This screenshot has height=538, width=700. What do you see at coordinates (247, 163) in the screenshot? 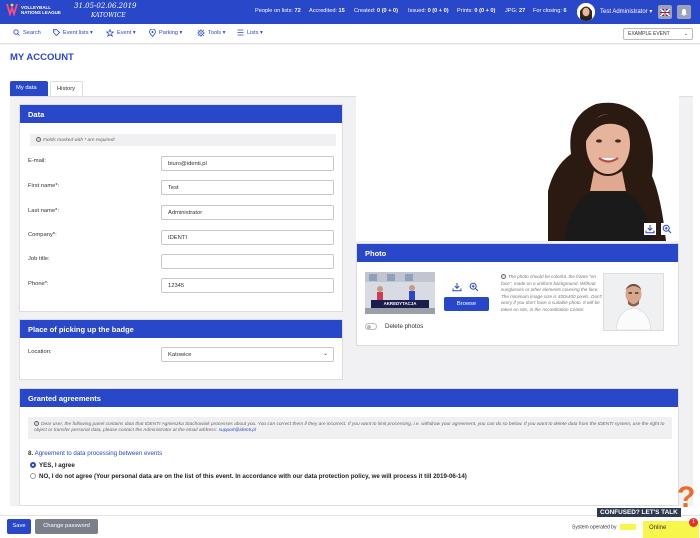
I see `email-field: biuro@identi.pl` at bounding box center [247, 163].